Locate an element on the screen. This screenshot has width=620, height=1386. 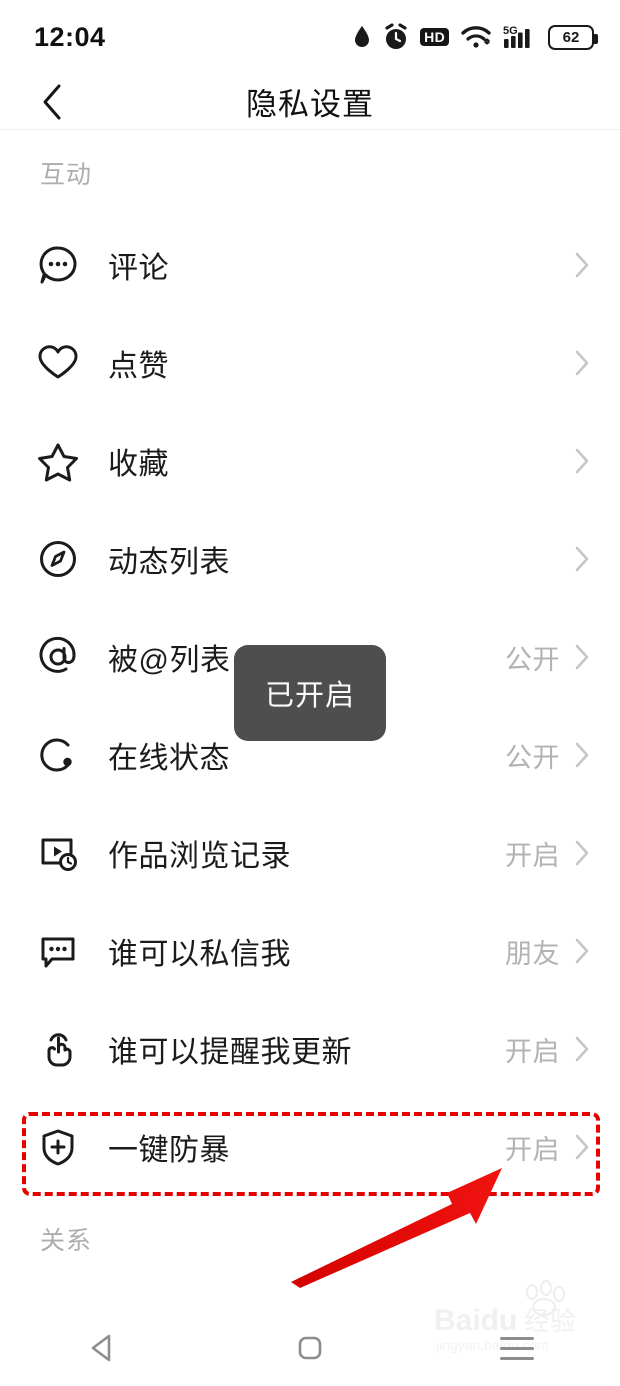
list-item-label: 收藏 is located at coordinates (138, 464).